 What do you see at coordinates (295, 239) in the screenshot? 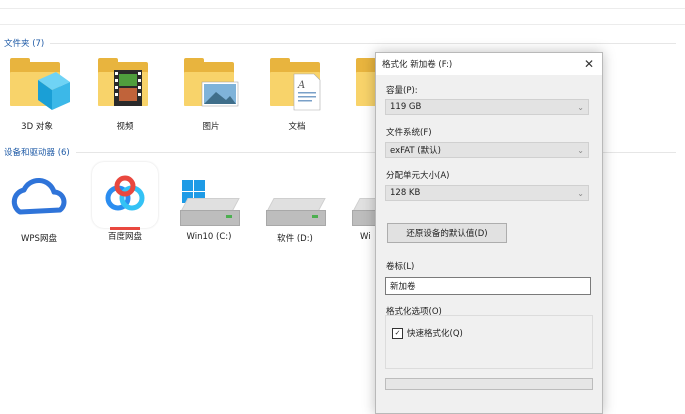
I see `device-label: 软件 (D:)` at bounding box center [295, 239].